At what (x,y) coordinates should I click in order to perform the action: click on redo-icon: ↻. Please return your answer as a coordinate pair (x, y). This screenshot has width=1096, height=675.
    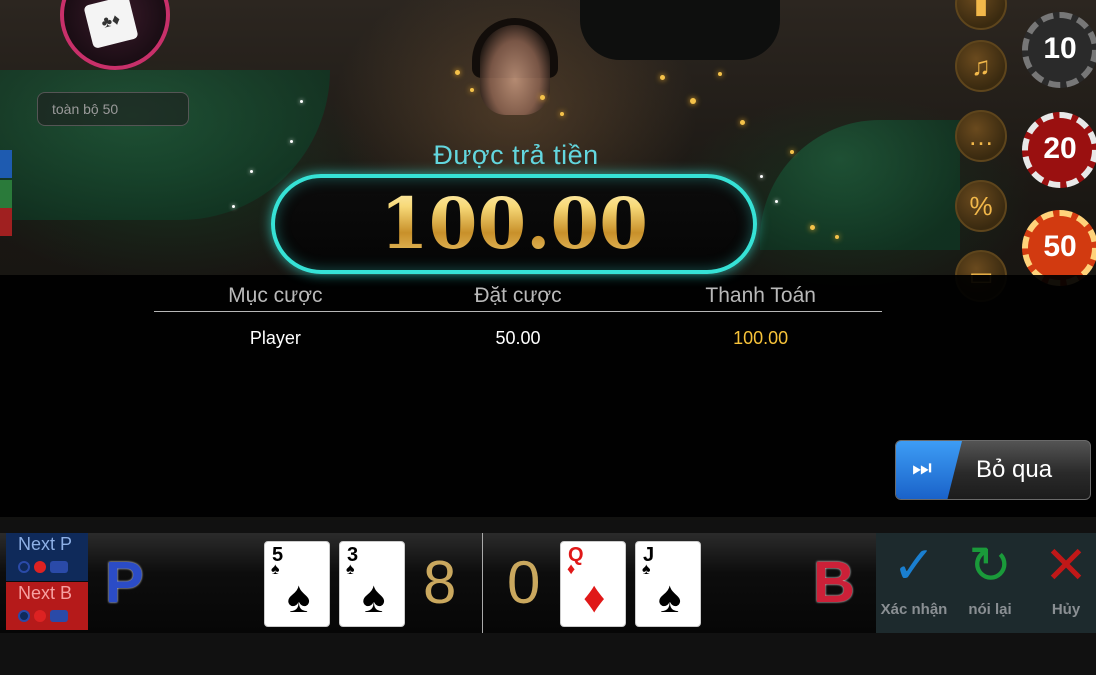
    Looking at the image, I should click on (990, 566).